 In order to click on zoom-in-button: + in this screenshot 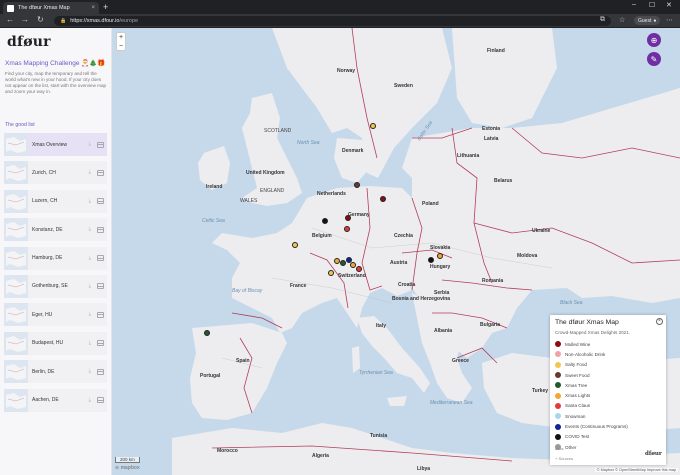, I will do `click(121, 37)`.